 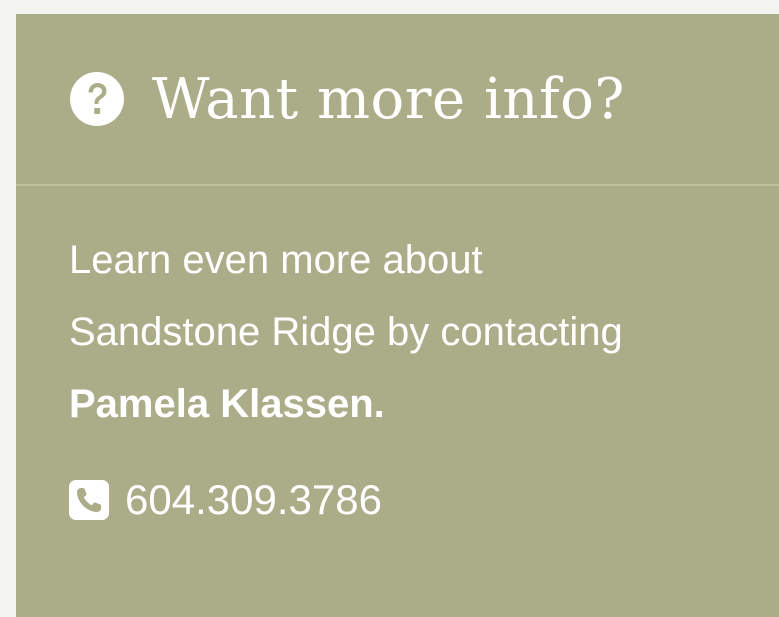 I want to click on phone-row: 604.309.3786, so click(x=424, y=500).